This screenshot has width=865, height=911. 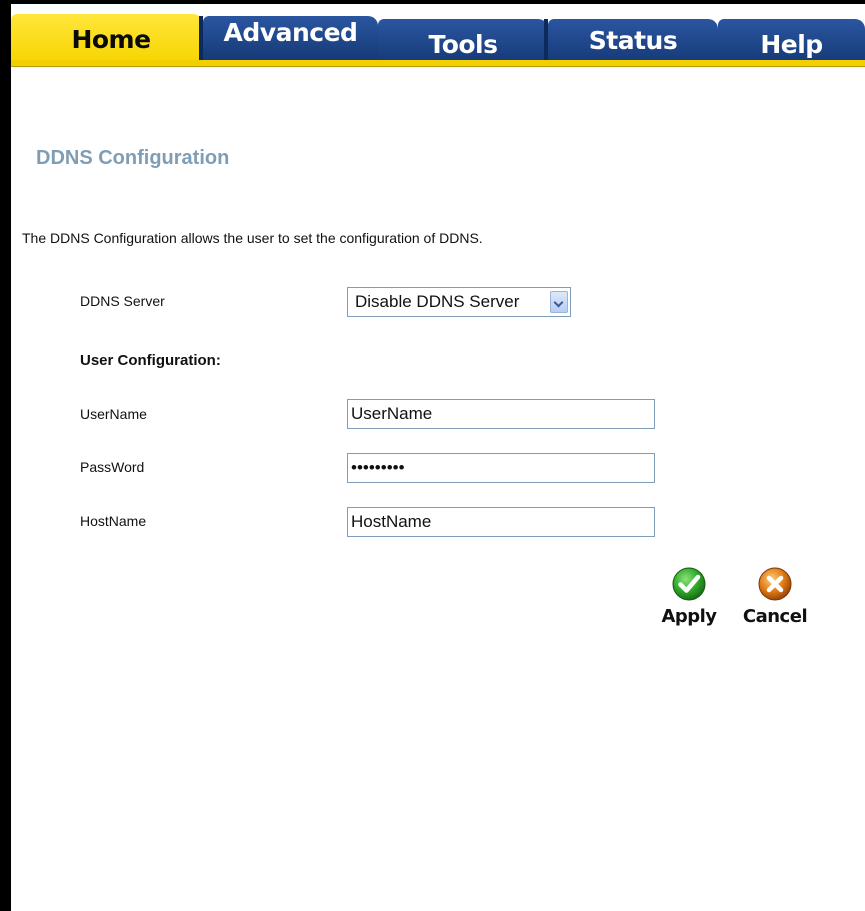 I want to click on tab-status: Status, so click(x=631, y=41).